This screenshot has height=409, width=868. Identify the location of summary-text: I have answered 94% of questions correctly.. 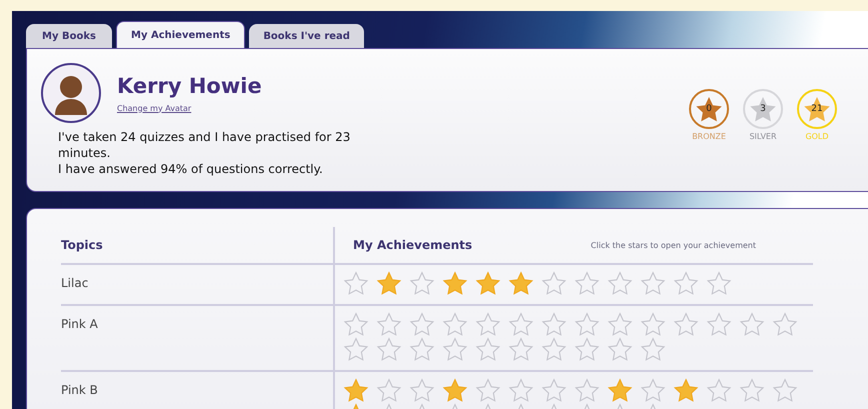
(191, 169).